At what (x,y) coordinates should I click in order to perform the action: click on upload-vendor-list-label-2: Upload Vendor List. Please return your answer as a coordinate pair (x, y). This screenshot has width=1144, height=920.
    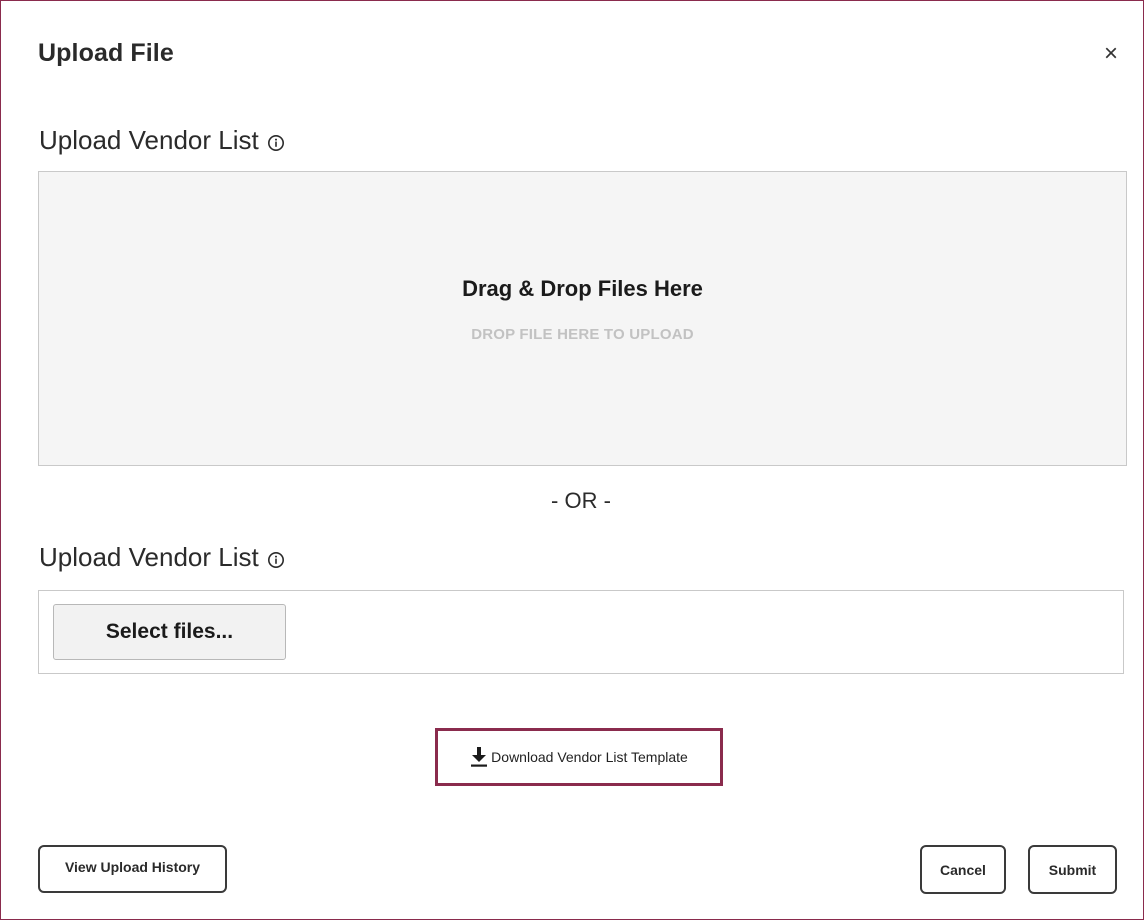
    Looking at the image, I should click on (162, 557).